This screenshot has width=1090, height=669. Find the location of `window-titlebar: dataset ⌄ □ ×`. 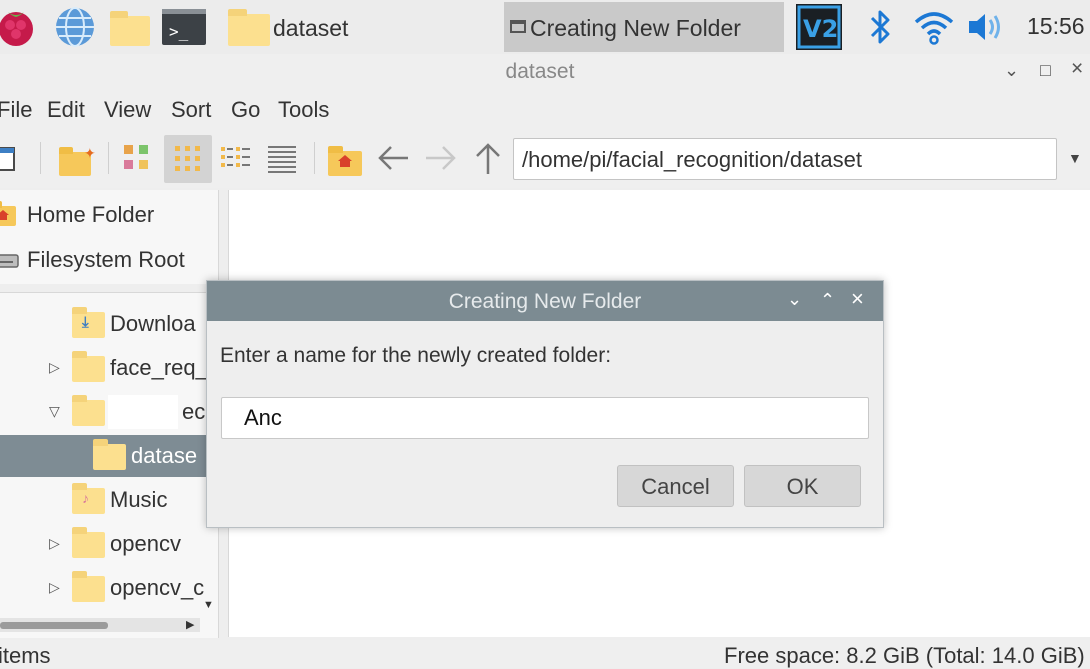

window-titlebar: dataset ⌄ □ × is located at coordinates (545, 72).